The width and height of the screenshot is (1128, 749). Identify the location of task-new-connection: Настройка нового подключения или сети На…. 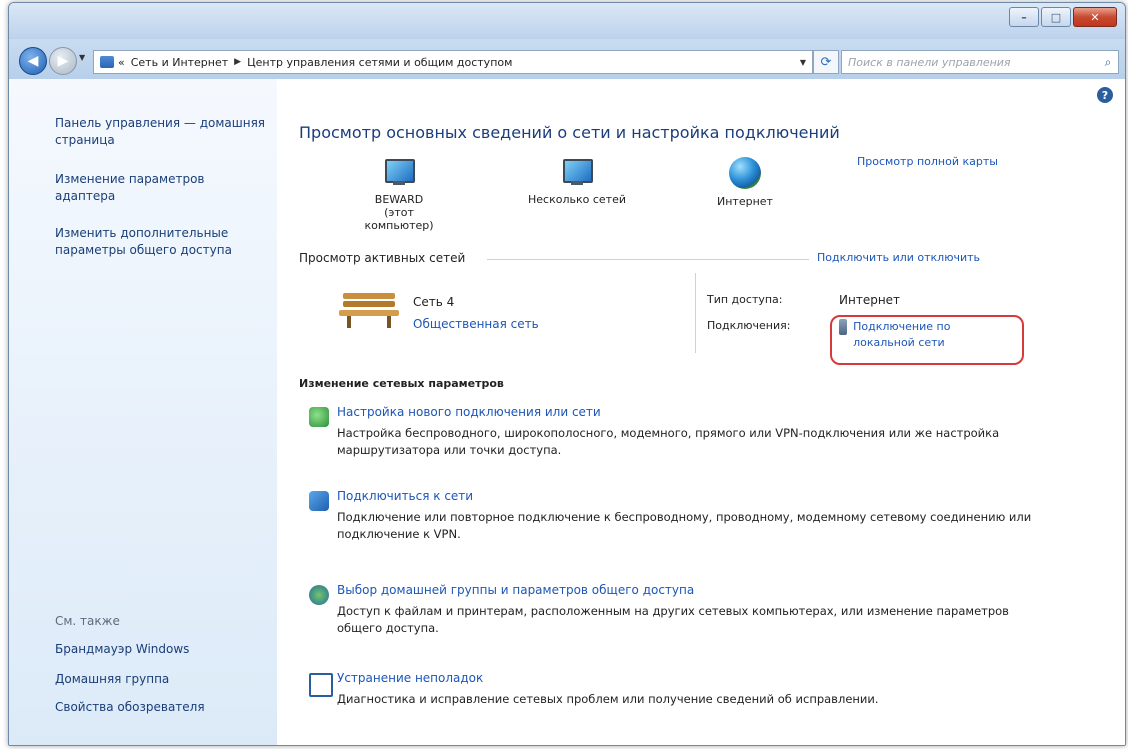
(683, 432).